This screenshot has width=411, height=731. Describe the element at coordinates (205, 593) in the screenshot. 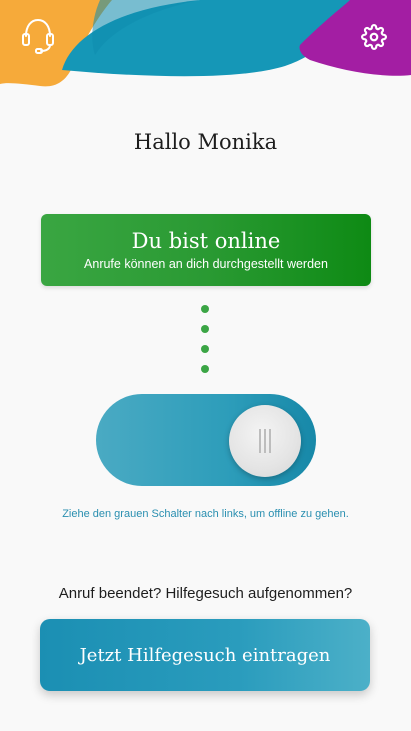

I see `call-ended-question: Anruf beendet? Hilfegesuch aufgenommen?` at that location.